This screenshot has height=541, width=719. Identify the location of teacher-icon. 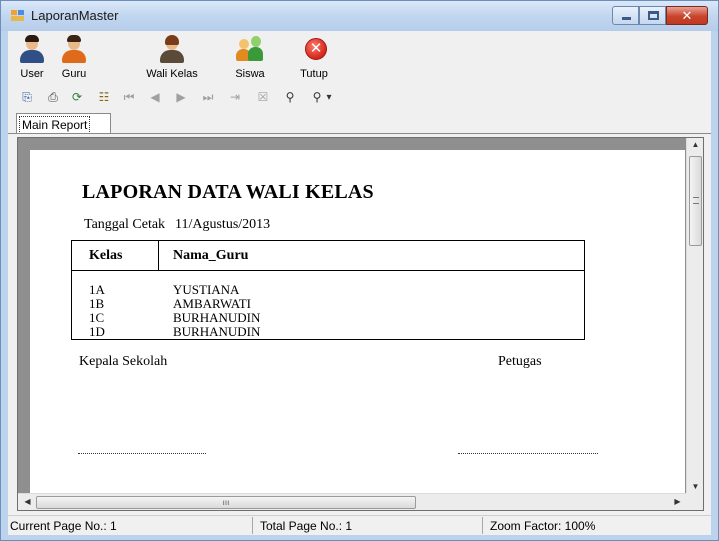
(74, 49).